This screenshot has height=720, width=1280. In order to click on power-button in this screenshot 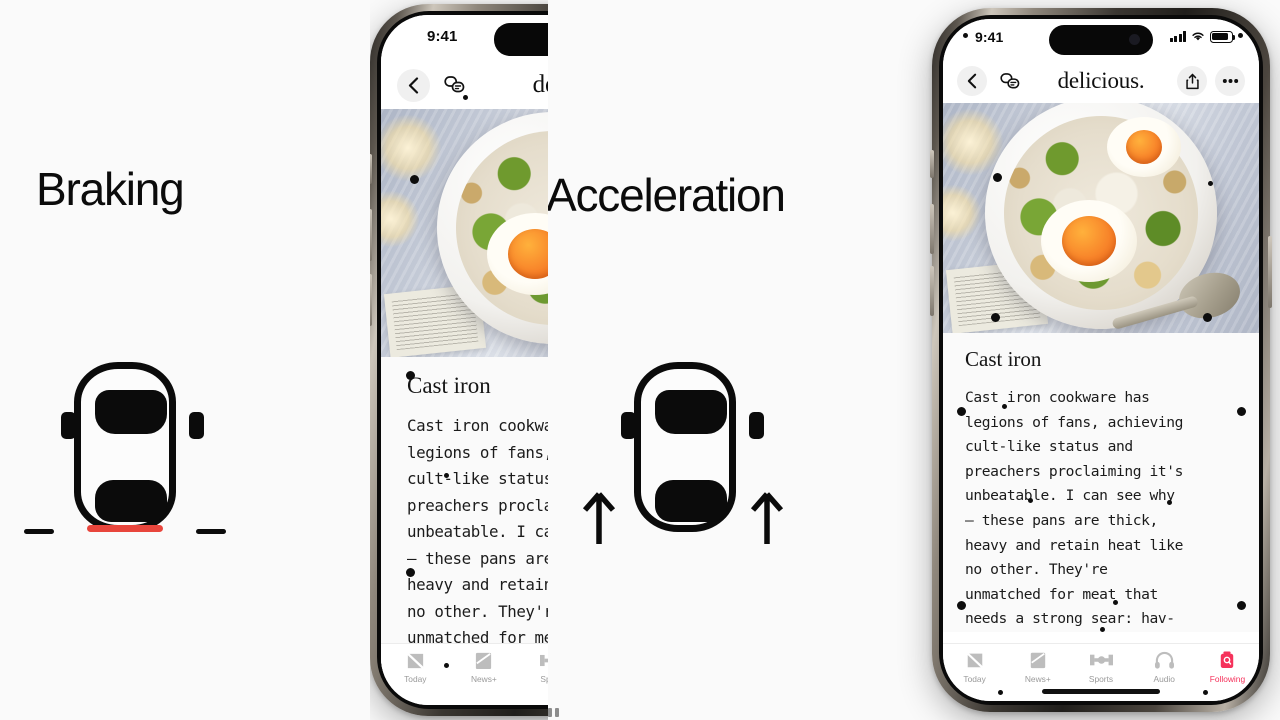, I will do `click(1270, 272)`.